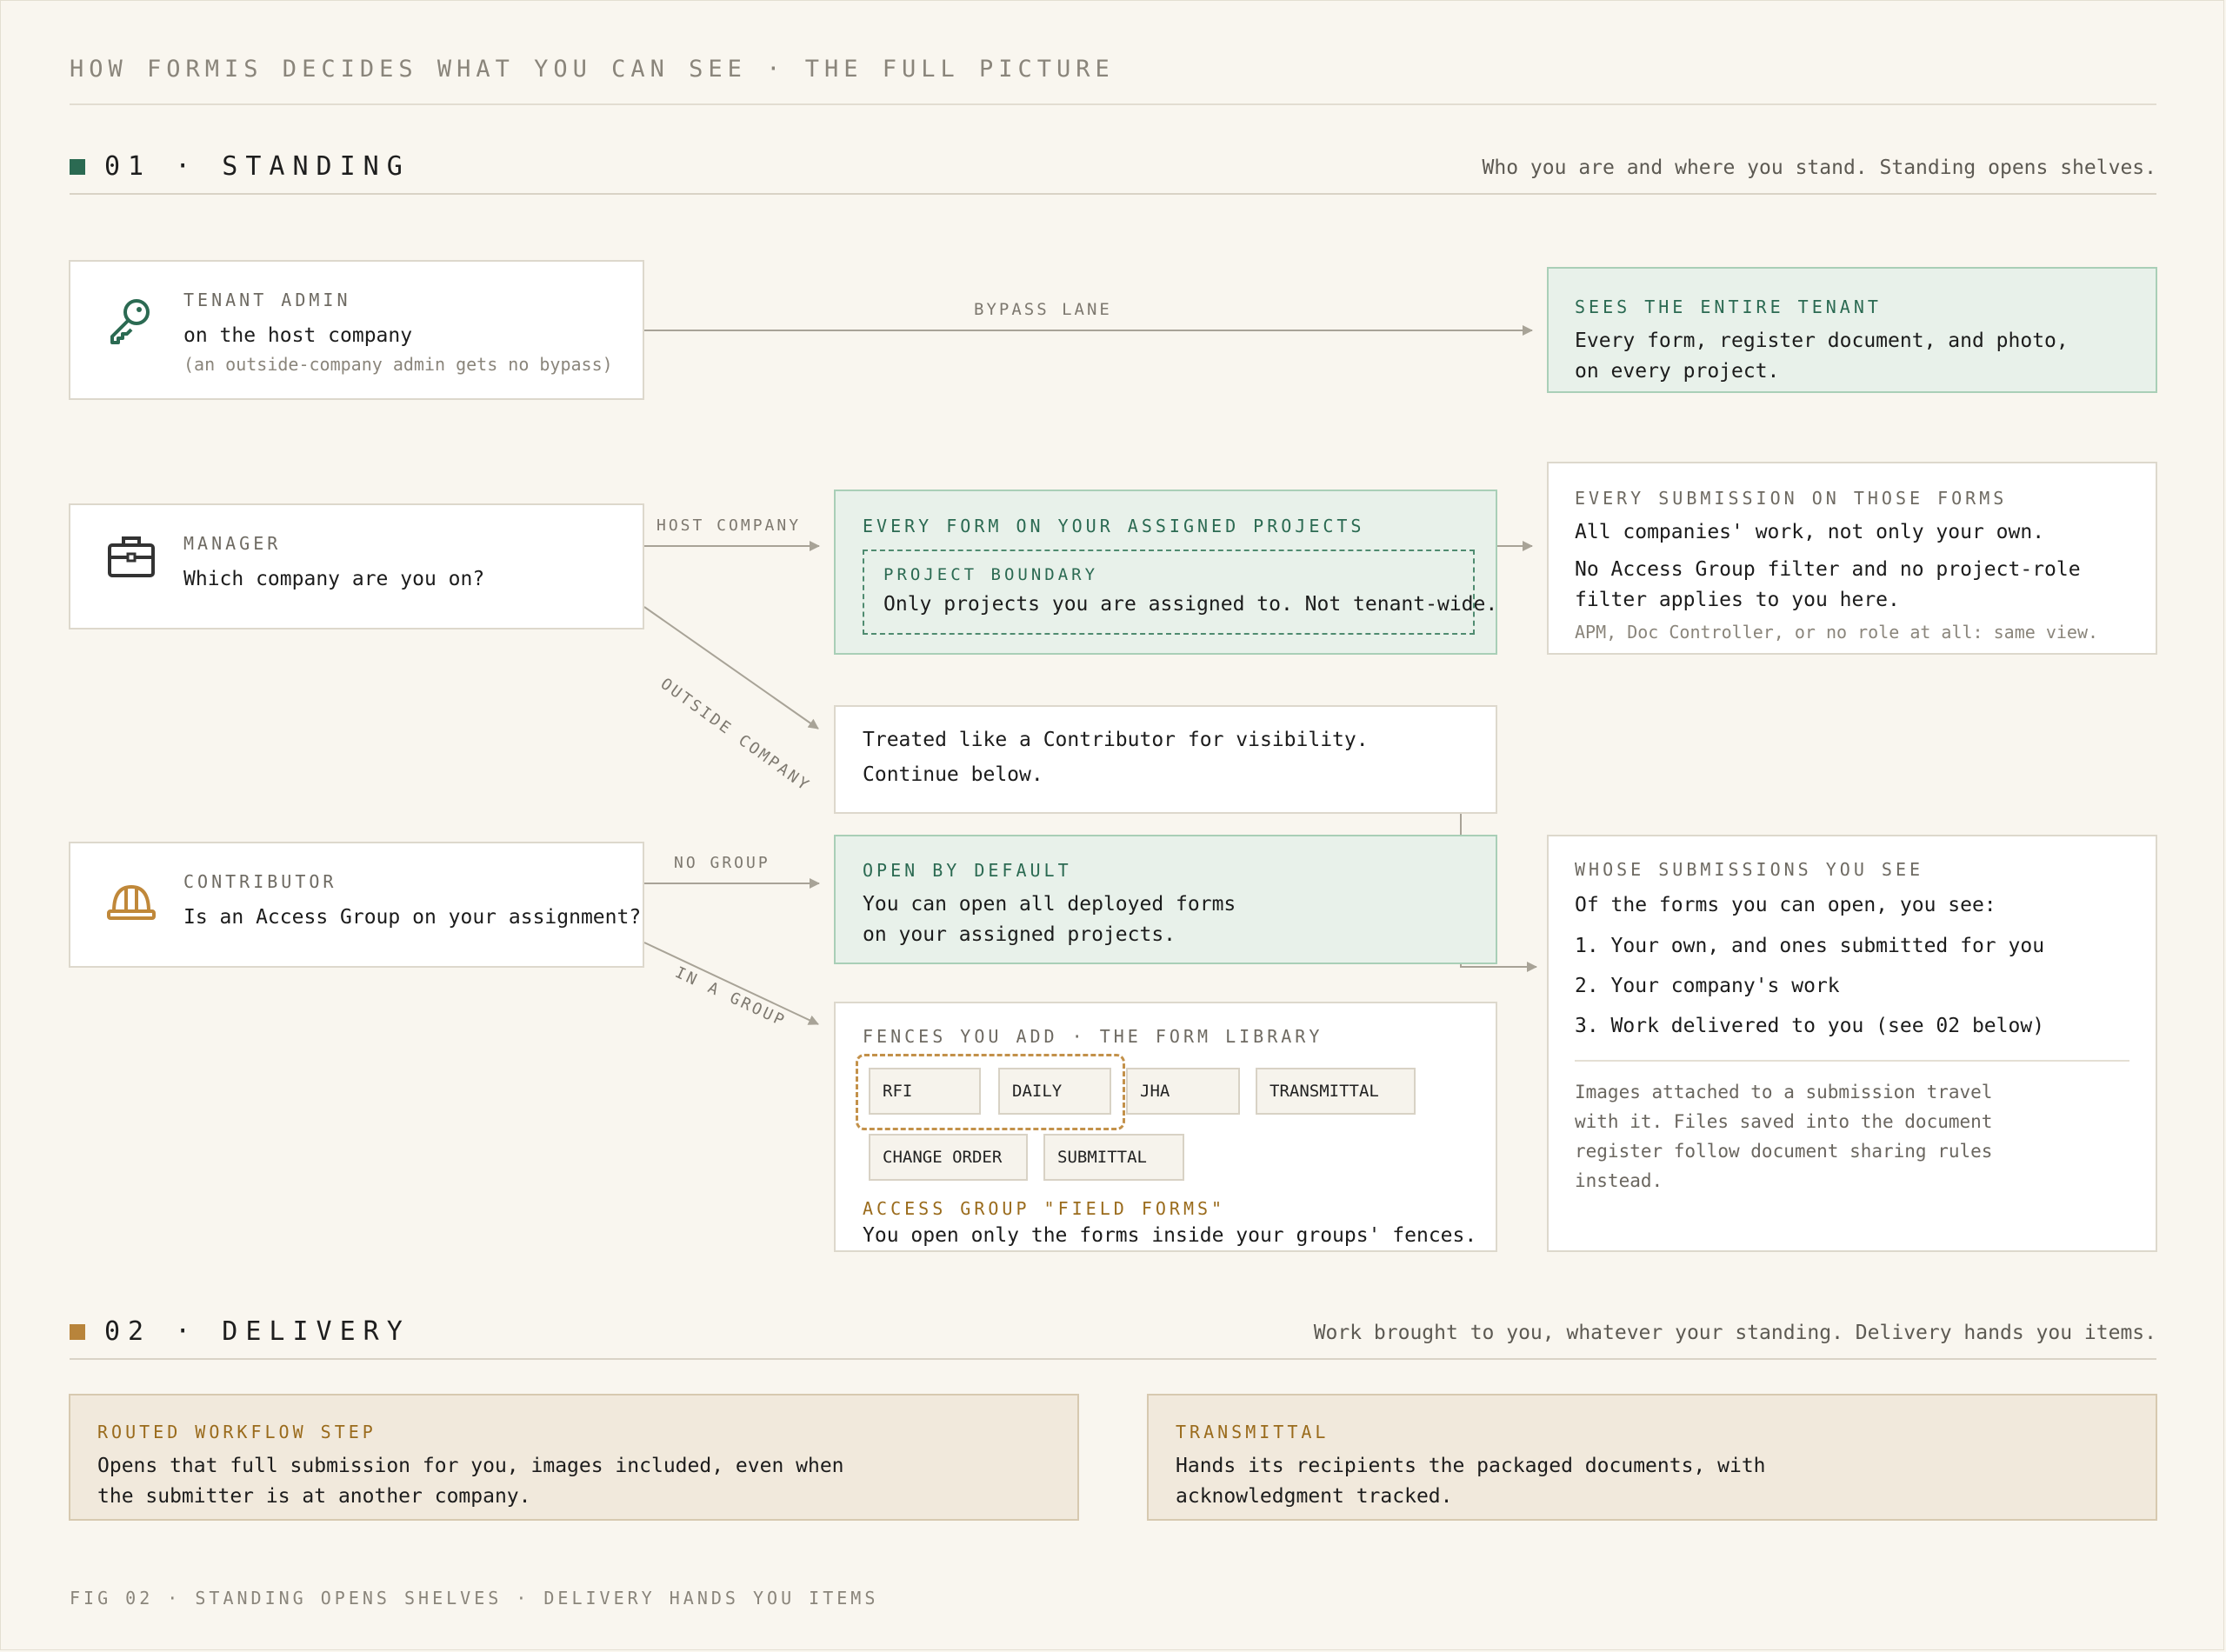 The height and width of the screenshot is (1652, 2226). I want to click on whose-note-line1: Images attached to a submission travel, so click(1784, 1092).